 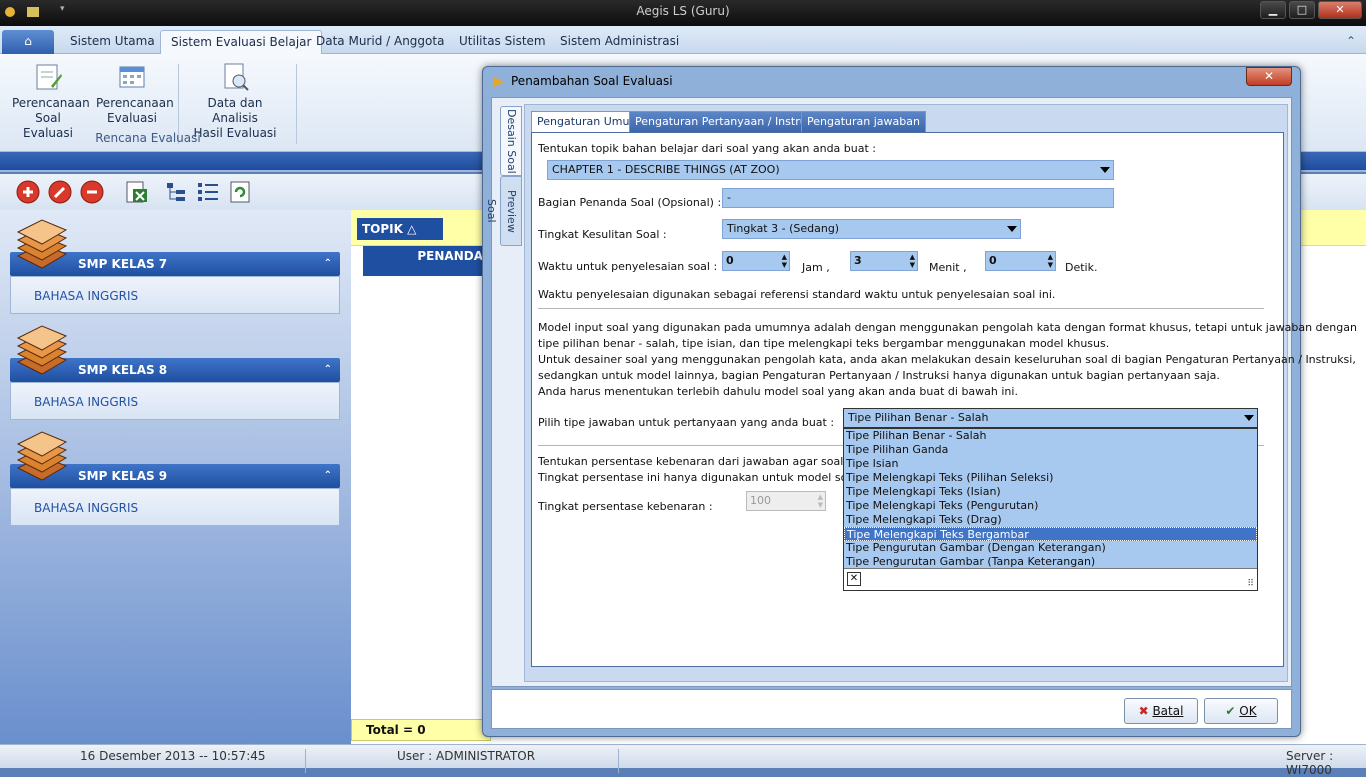 I want to click on seconds-spinner: 0 ▲ ▼, so click(x=1020, y=261).